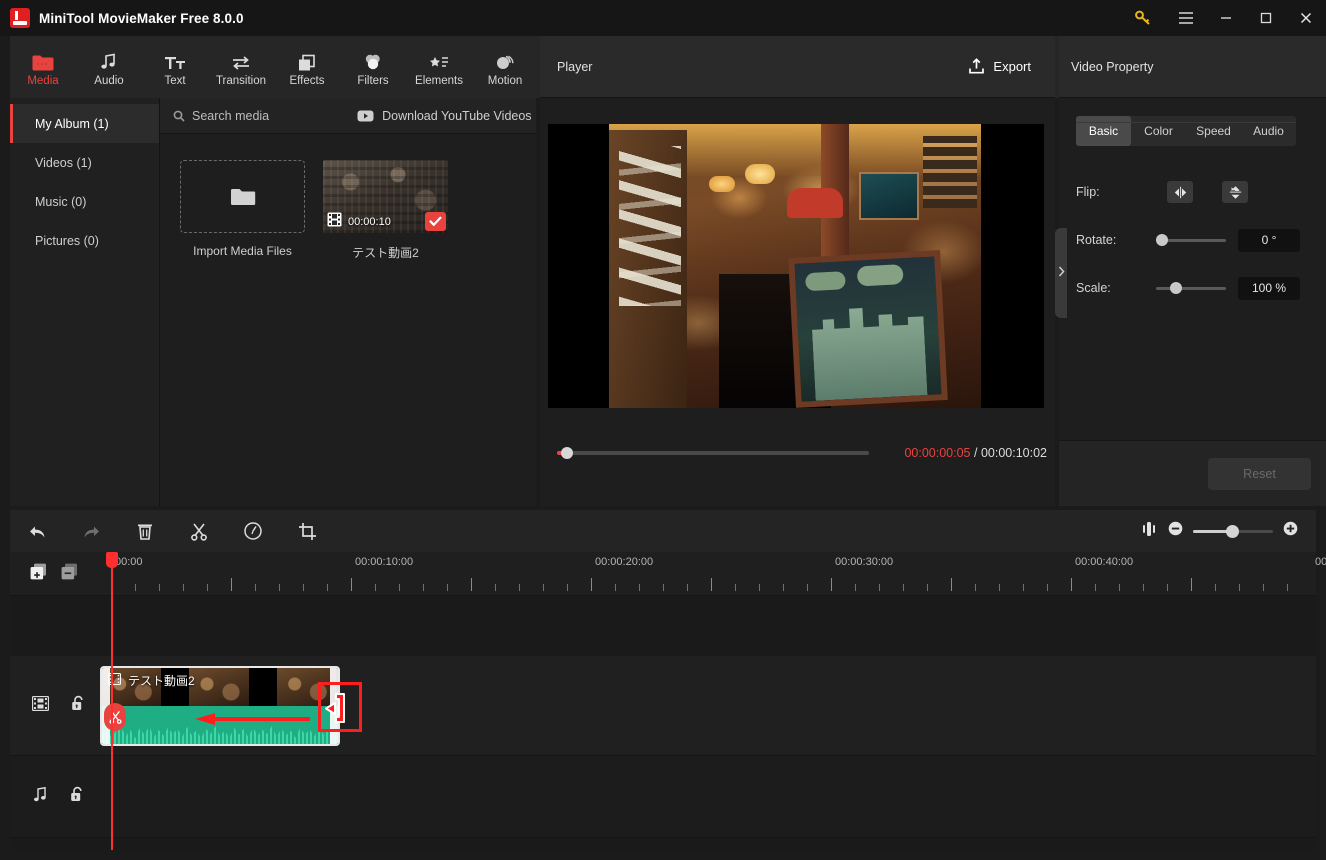 The image size is (1326, 860). What do you see at coordinates (84, 201) in the screenshot?
I see `sidebar-item-music: Music (0)` at bounding box center [84, 201].